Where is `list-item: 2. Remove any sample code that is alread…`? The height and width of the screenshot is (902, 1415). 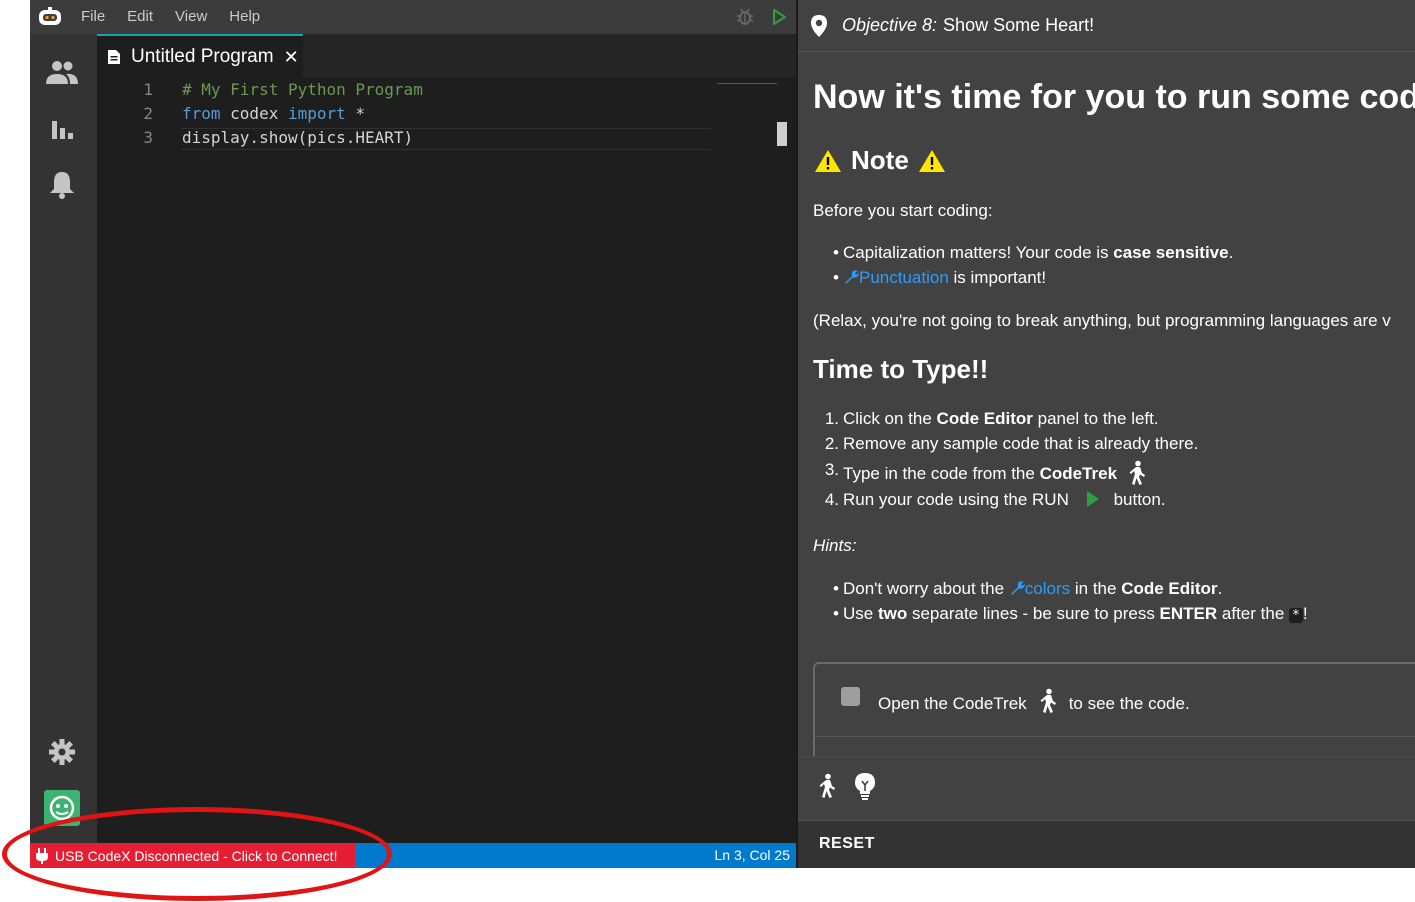 list-item: 2. Remove any sample code that is alread… is located at coordinates (1012, 444).